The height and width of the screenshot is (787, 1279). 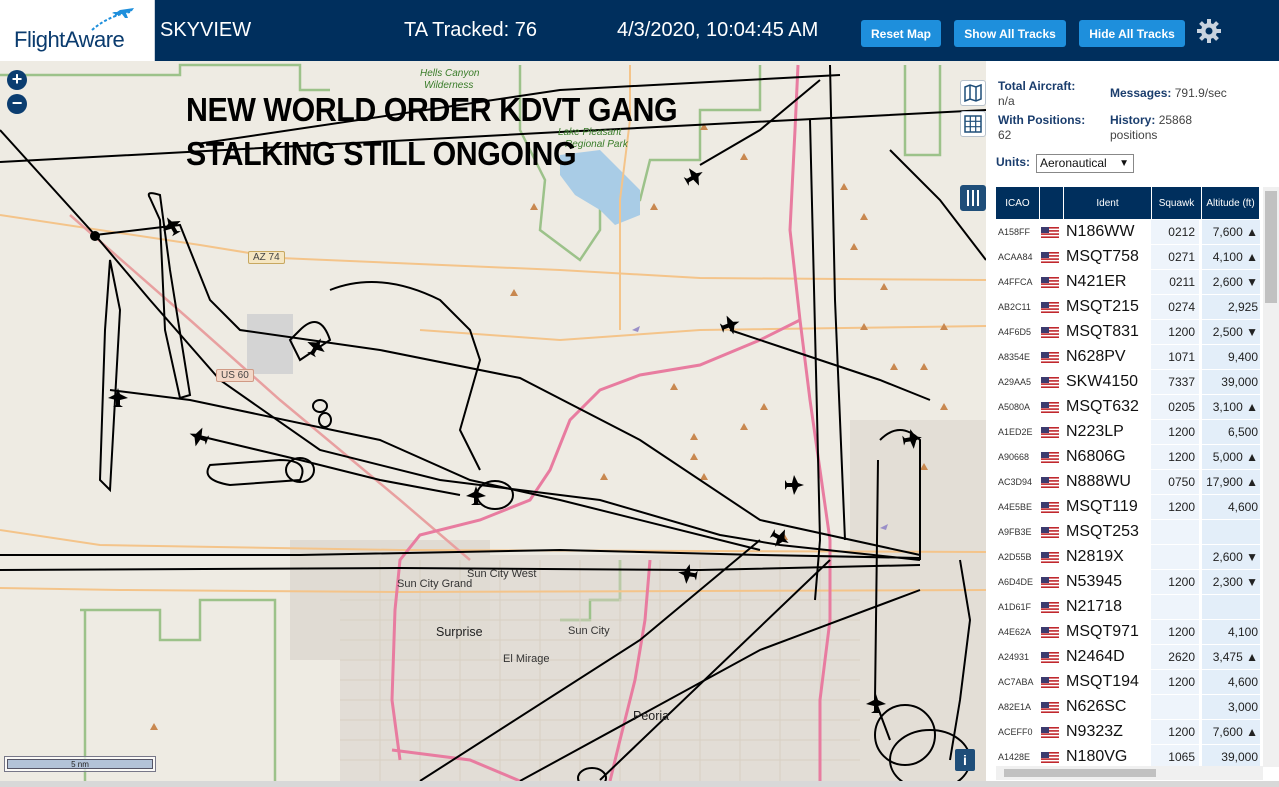 I want to click on table-row: A6D4DE N53945 1200 2,300 ▼, so click(x=1128, y=582).